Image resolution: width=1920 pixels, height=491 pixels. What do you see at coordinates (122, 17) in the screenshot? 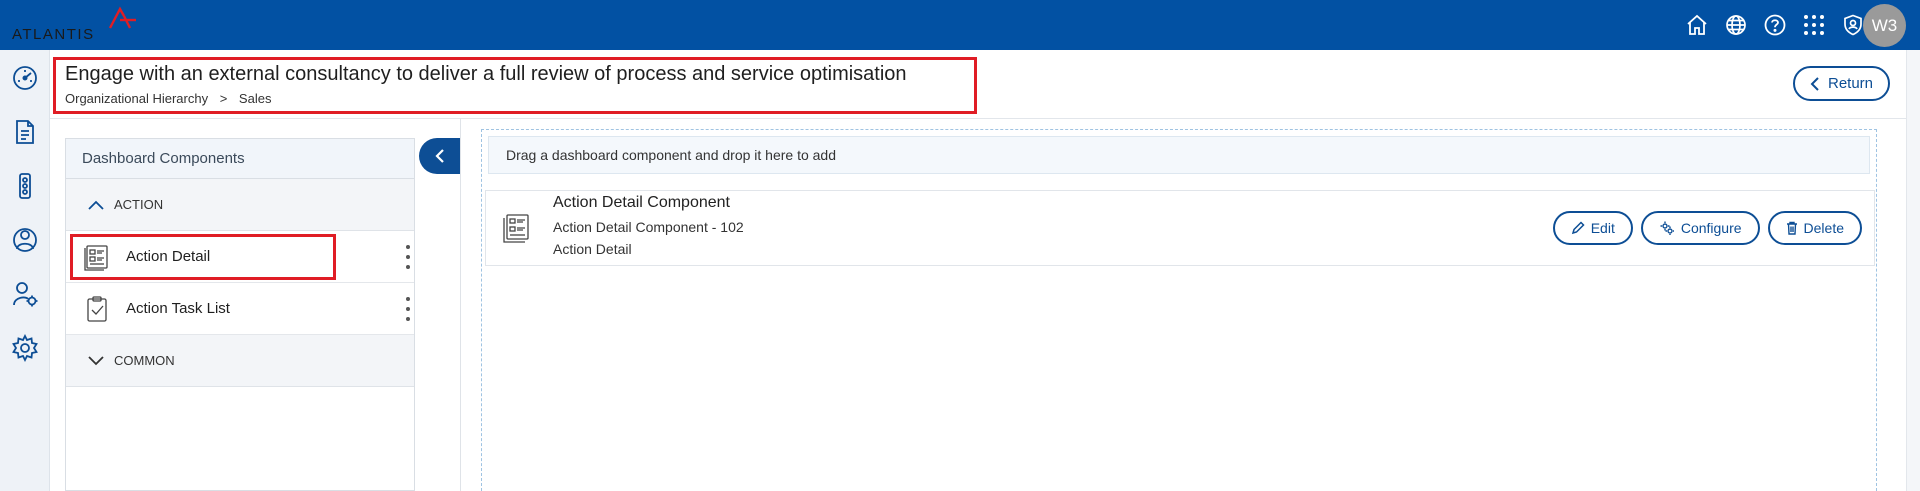
I see `logo-mark-icon` at bounding box center [122, 17].